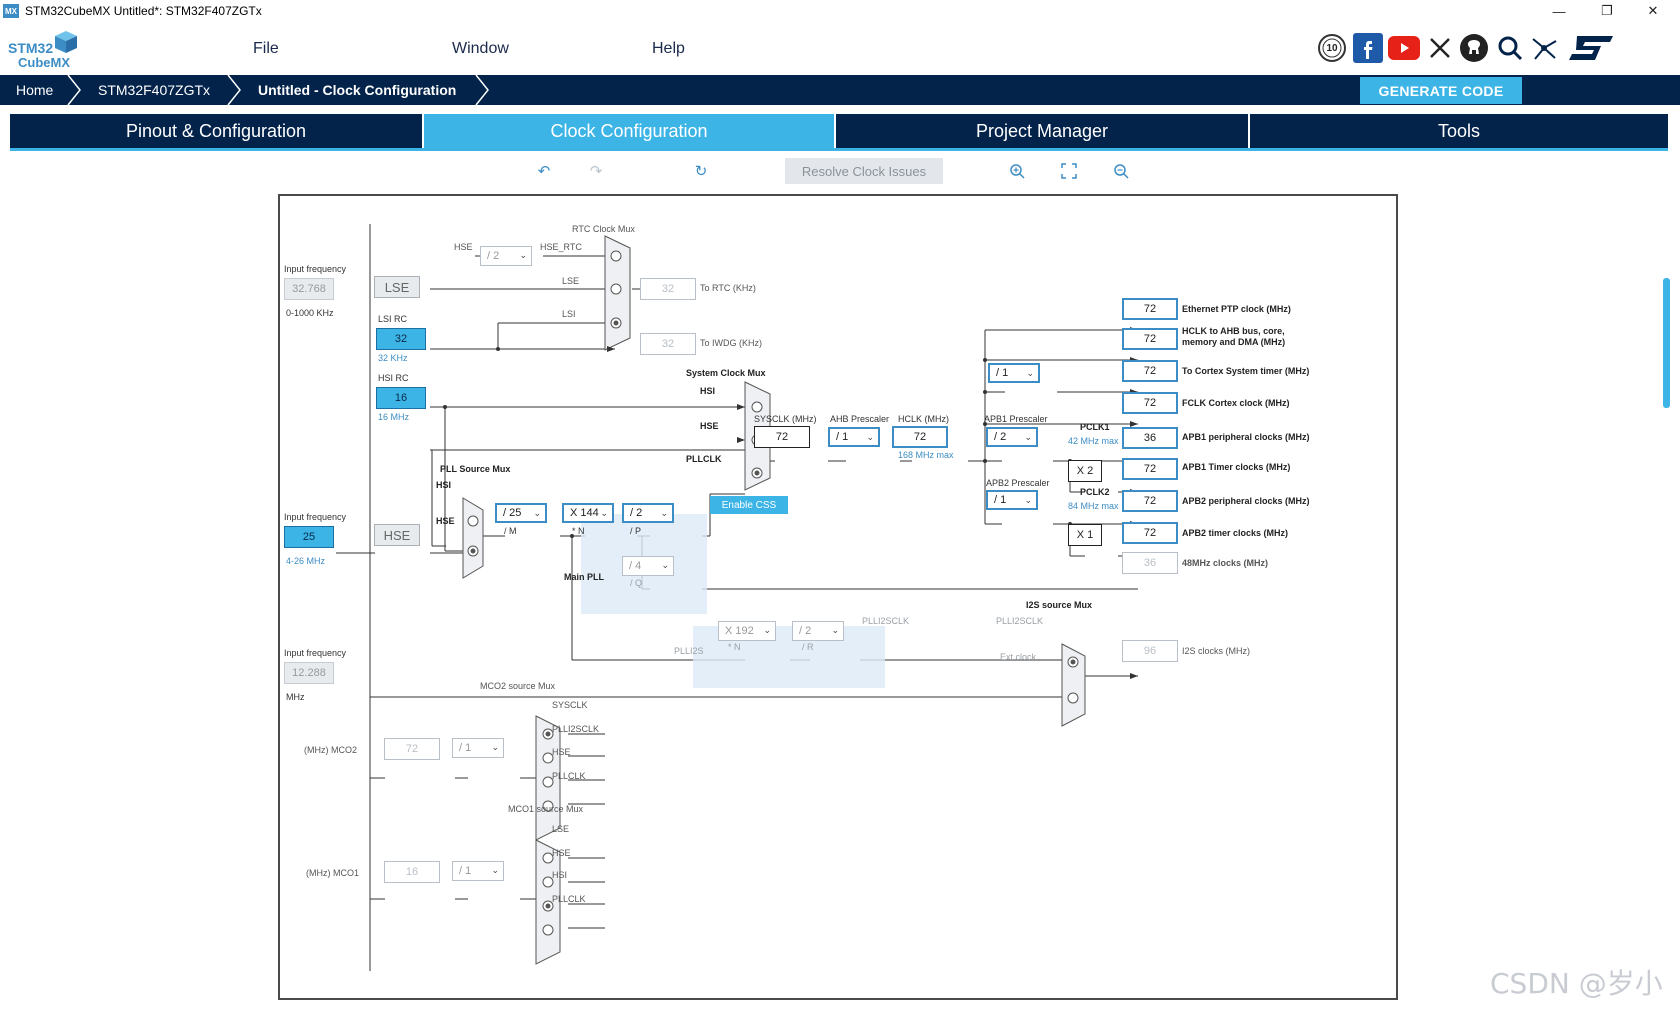 This screenshot has width=1680, height=1010. What do you see at coordinates (1150, 339) in the screenshot?
I see `hclk-ahb-value: 72` at bounding box center [1150, 339].